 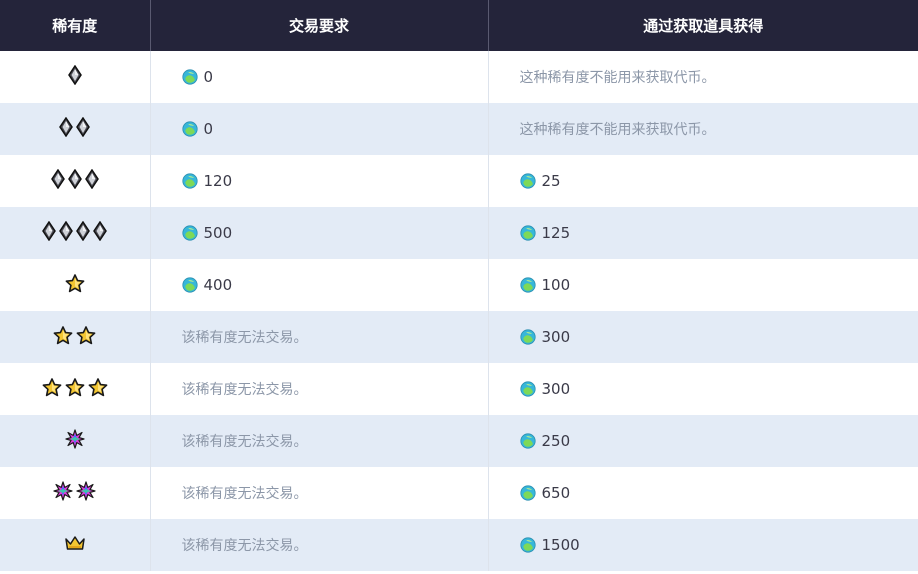 What do you see at coordinates (218, 233) in the screenshot?
I see `trade-amount: 500` at bounding box center [218, 233].